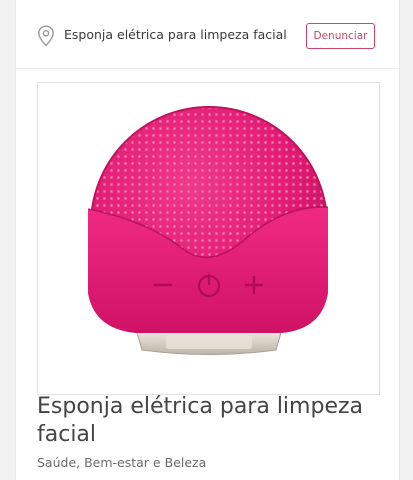  Describe the element at coordinates (121, 462) in the screenshot. I see `listing-category: Saúde, Bem-estar e Beleza` at that location.